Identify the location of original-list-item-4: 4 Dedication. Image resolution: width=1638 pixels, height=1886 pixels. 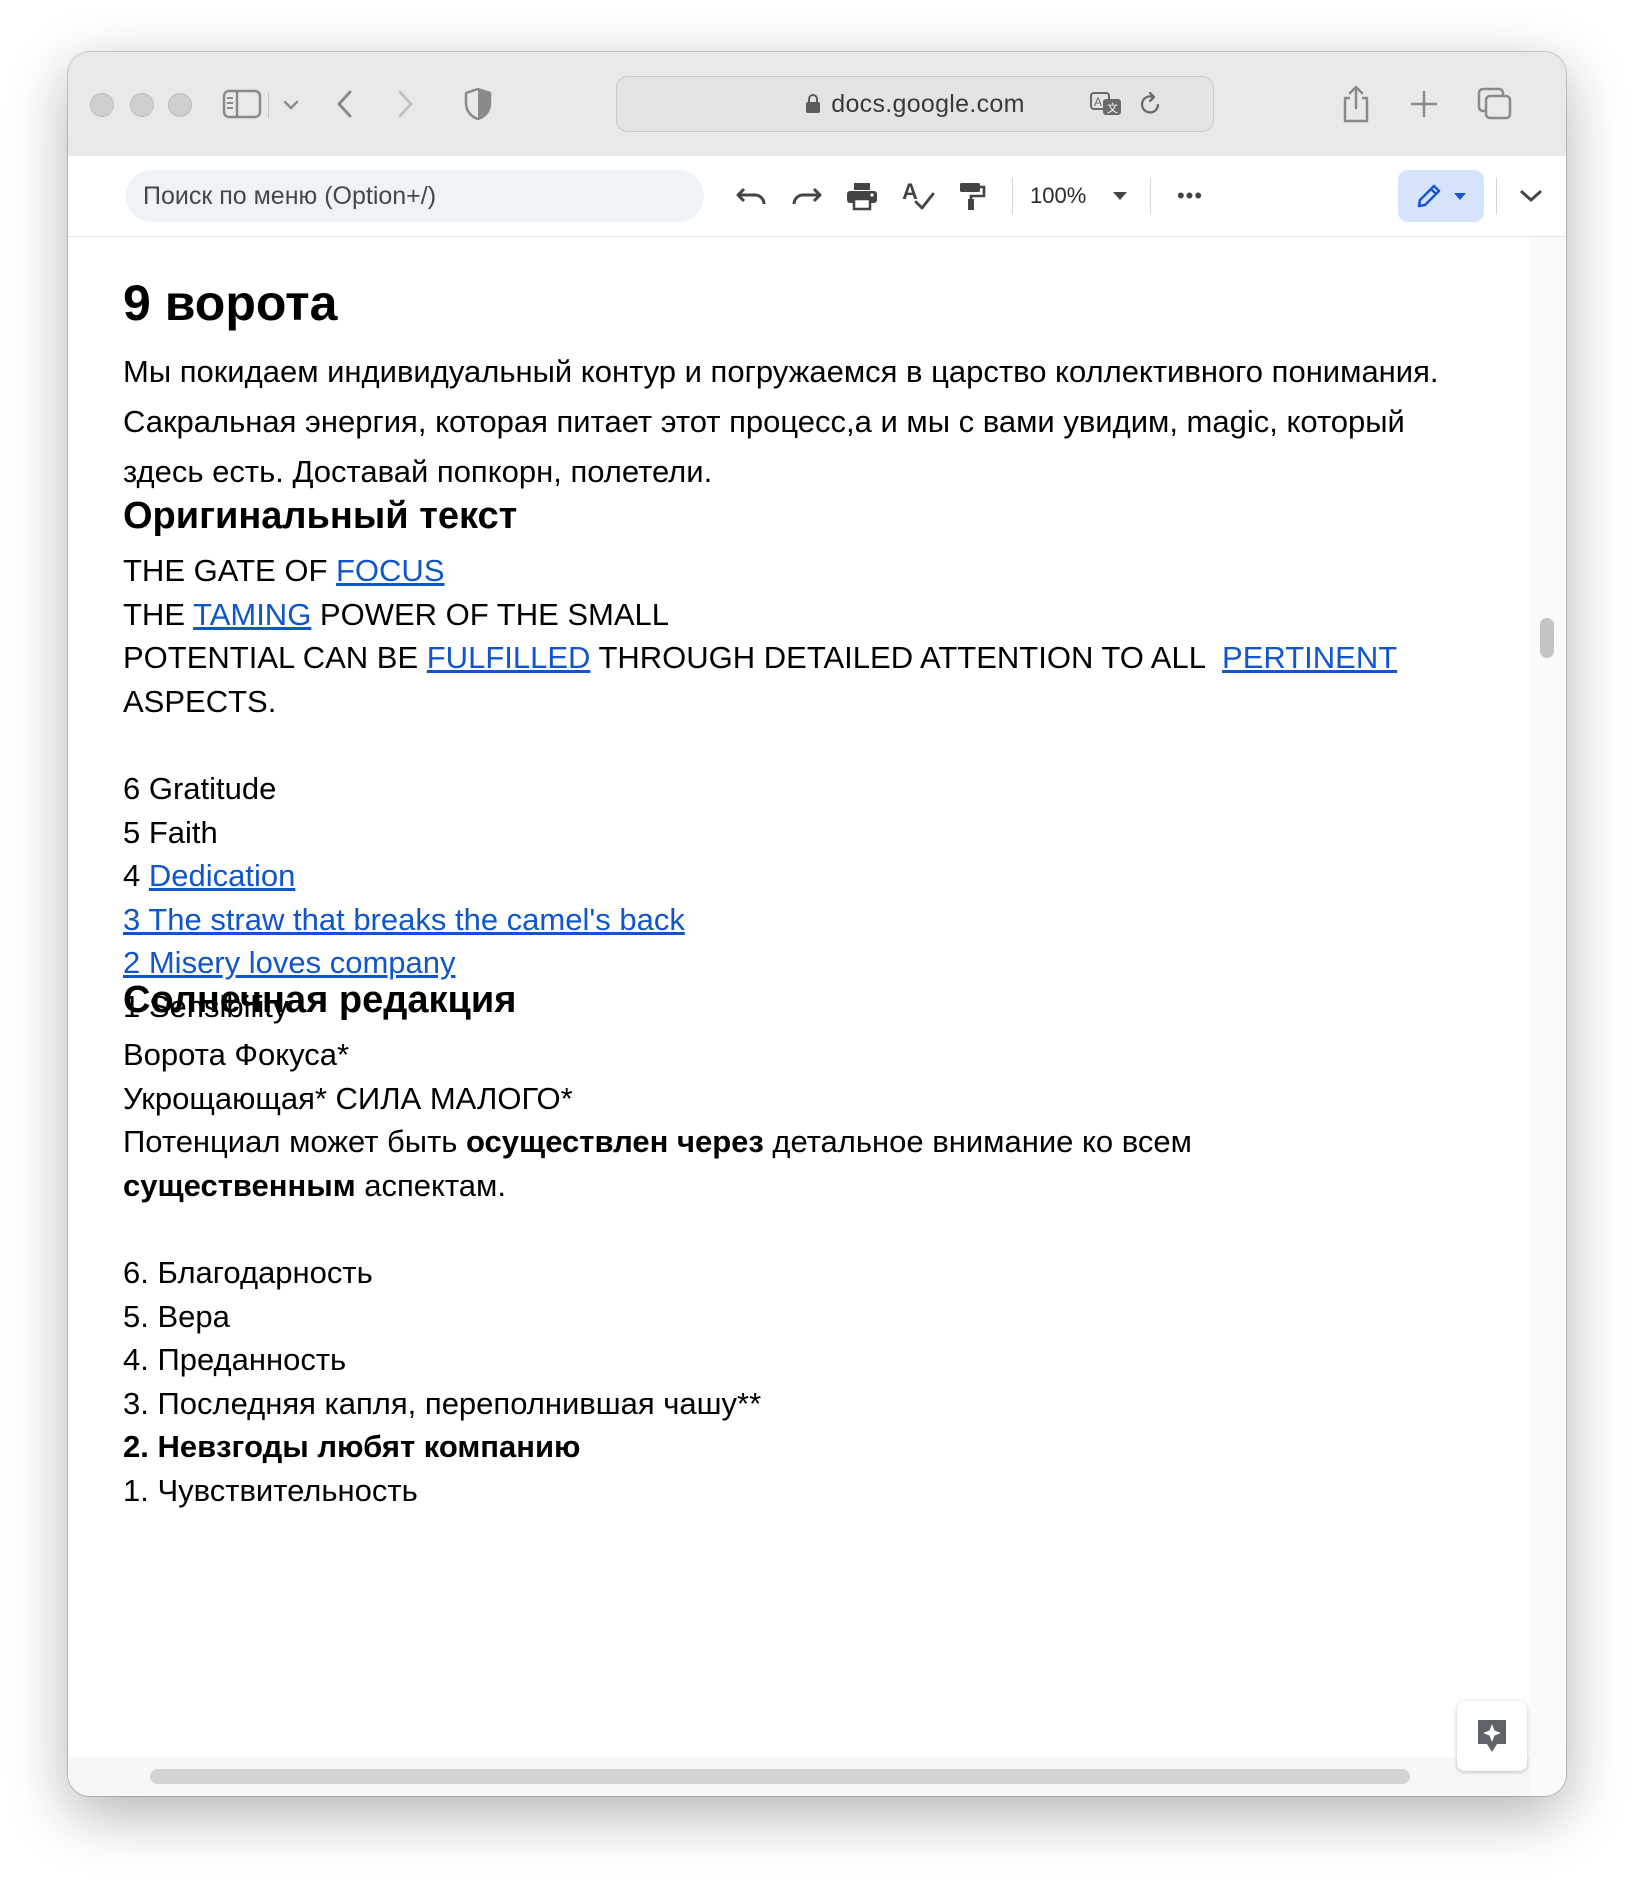
(209, 876).